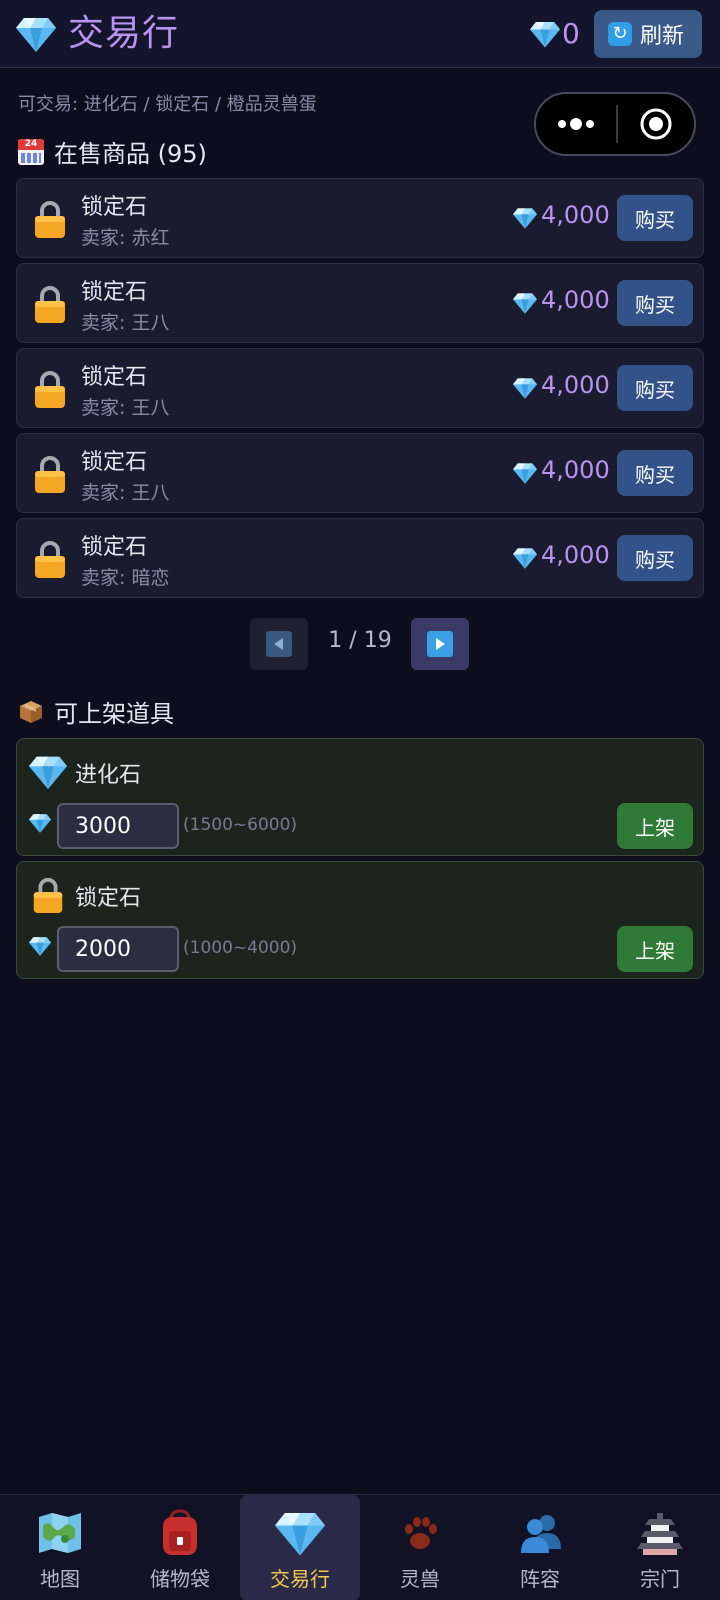 The width and height of the screenshot is (720, 1600). I want to click on price-range: (1000~4000), so click(240, 948).